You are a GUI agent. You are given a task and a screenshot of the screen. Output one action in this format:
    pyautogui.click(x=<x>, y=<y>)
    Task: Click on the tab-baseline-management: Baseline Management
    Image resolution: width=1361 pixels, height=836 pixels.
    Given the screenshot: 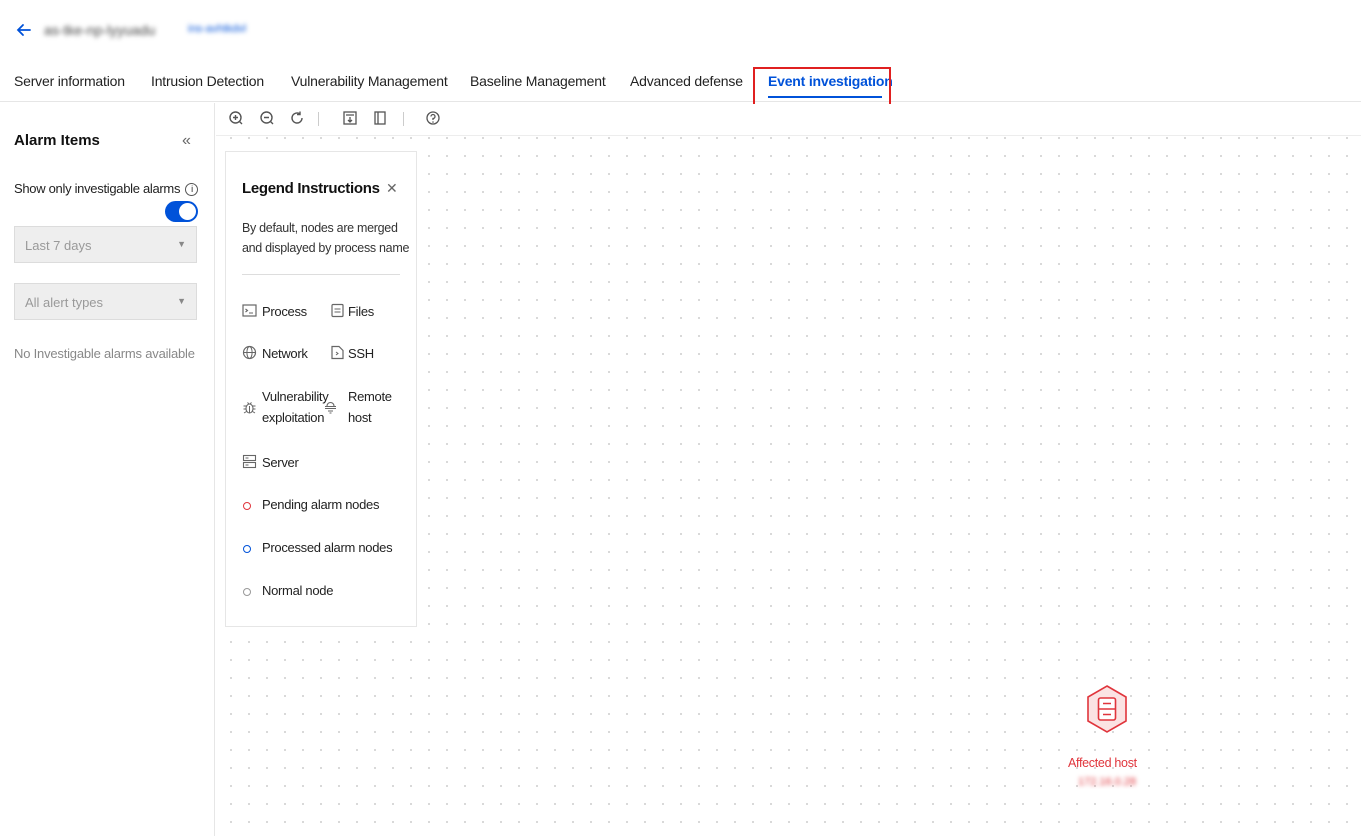 What is the action you would take?
    pyautogui.click(x=538, y=81)
    